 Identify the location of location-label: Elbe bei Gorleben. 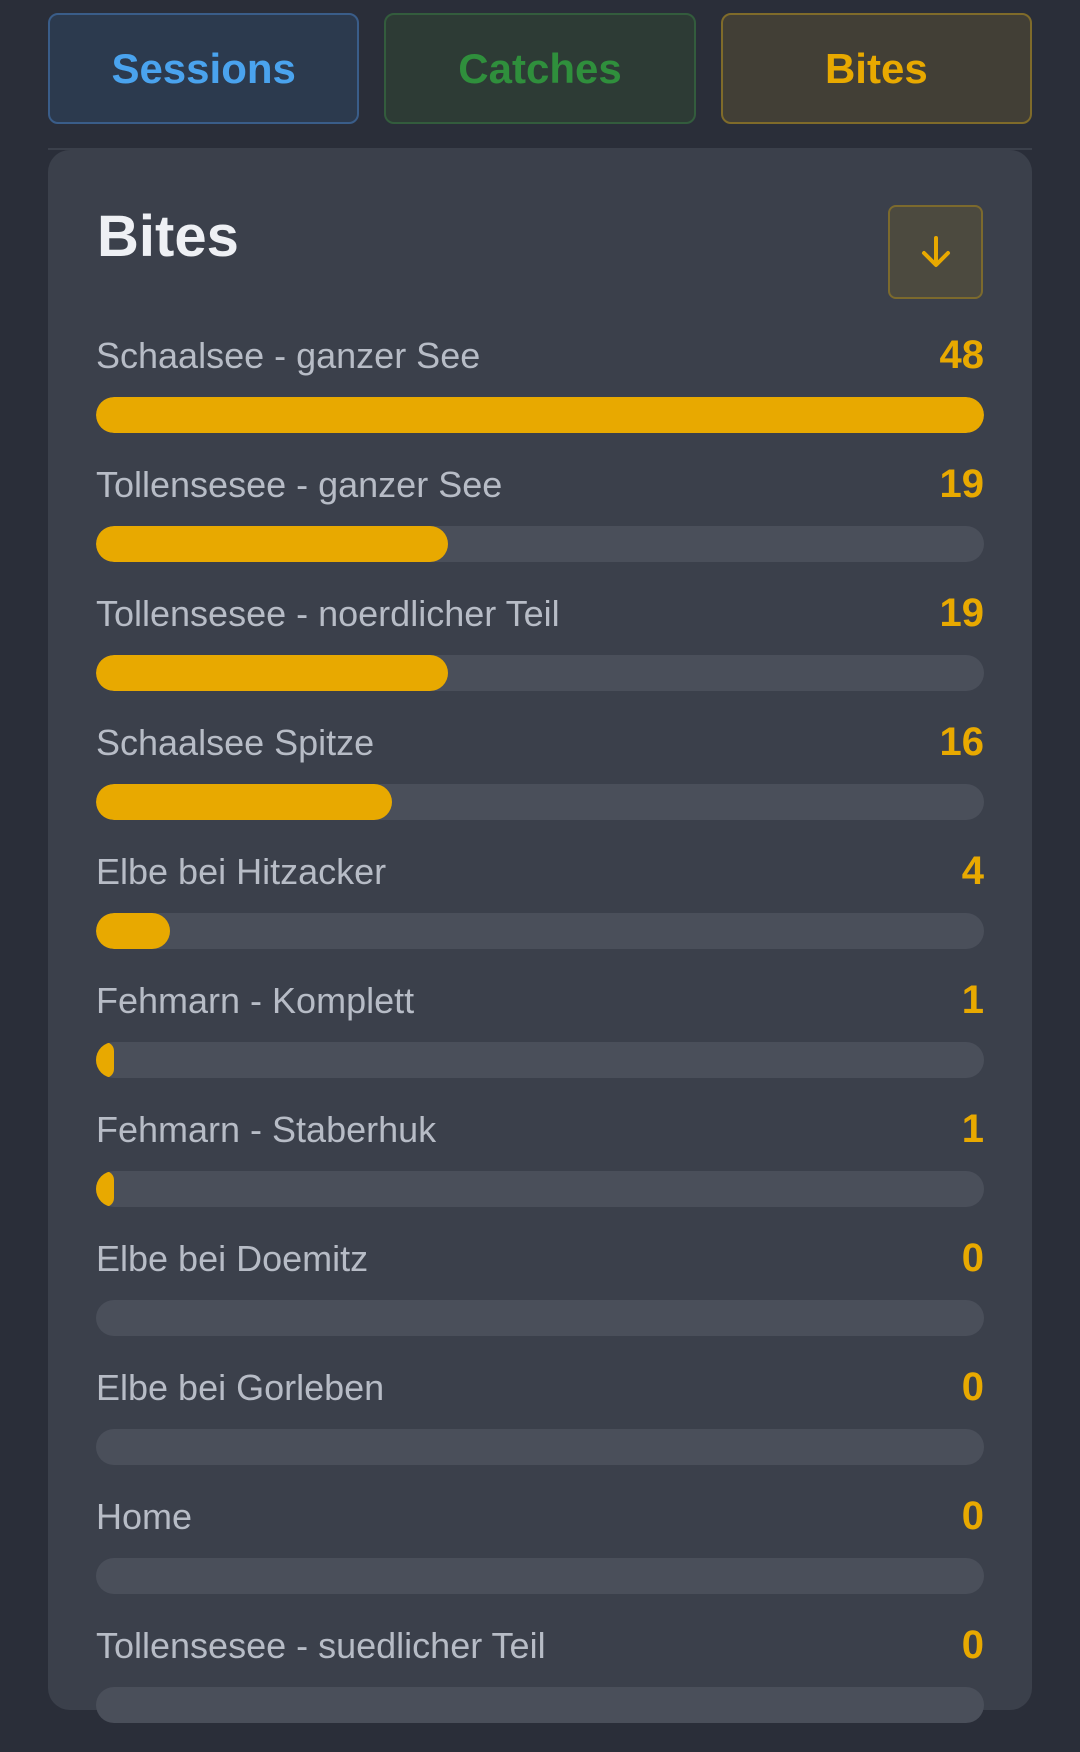
(240, 1387).